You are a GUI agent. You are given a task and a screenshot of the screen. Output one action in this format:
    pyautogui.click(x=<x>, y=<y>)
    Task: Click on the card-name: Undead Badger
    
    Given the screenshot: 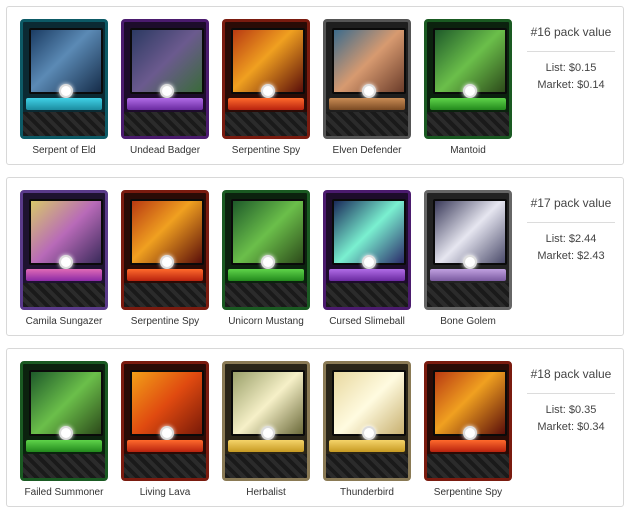 What is the action you would take?
    pyautogui.click(x=165, y=150)
    